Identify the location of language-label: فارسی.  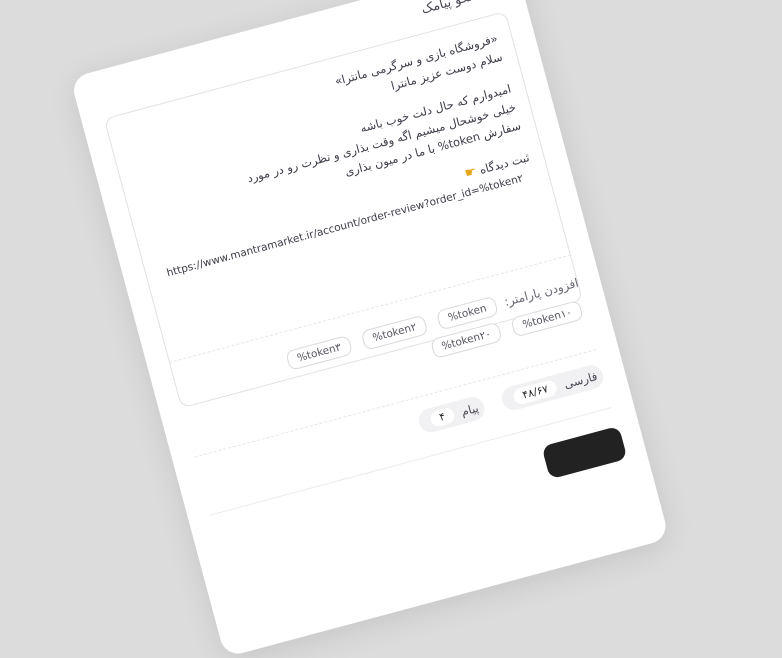
(580, 380).